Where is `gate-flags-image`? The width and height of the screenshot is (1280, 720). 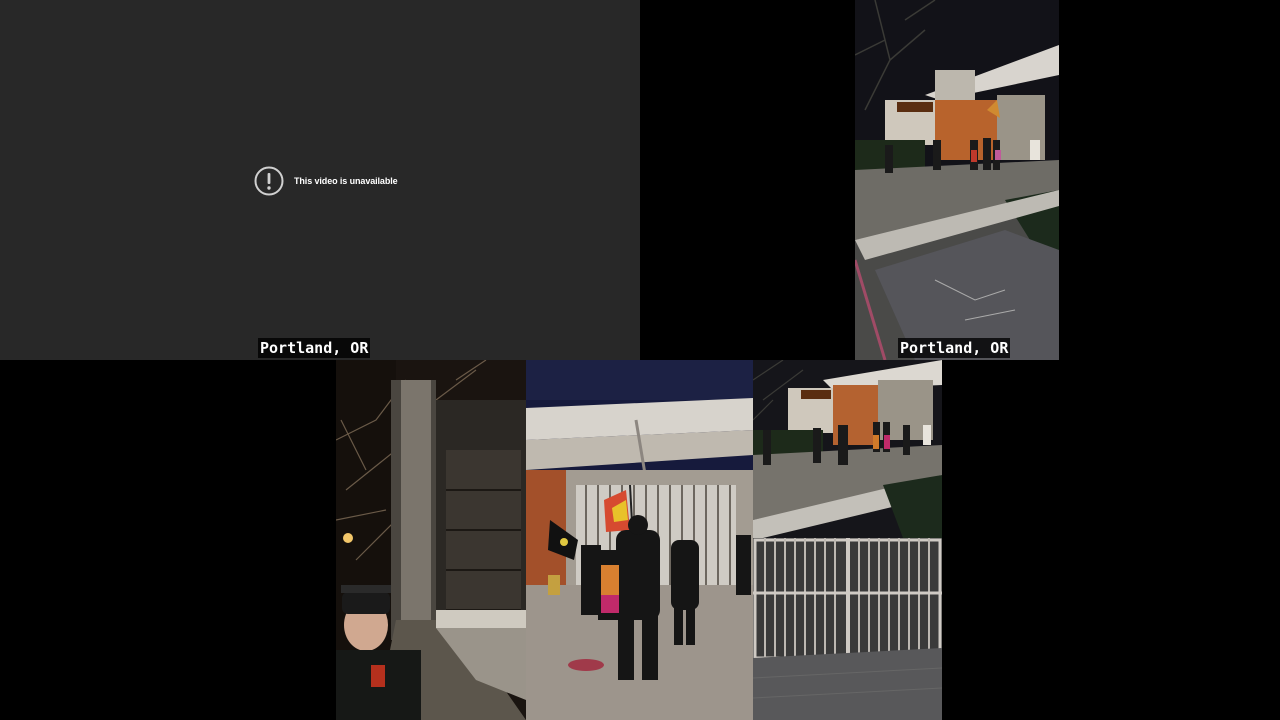
gate-flags-image is located at coordinates (639, 540).